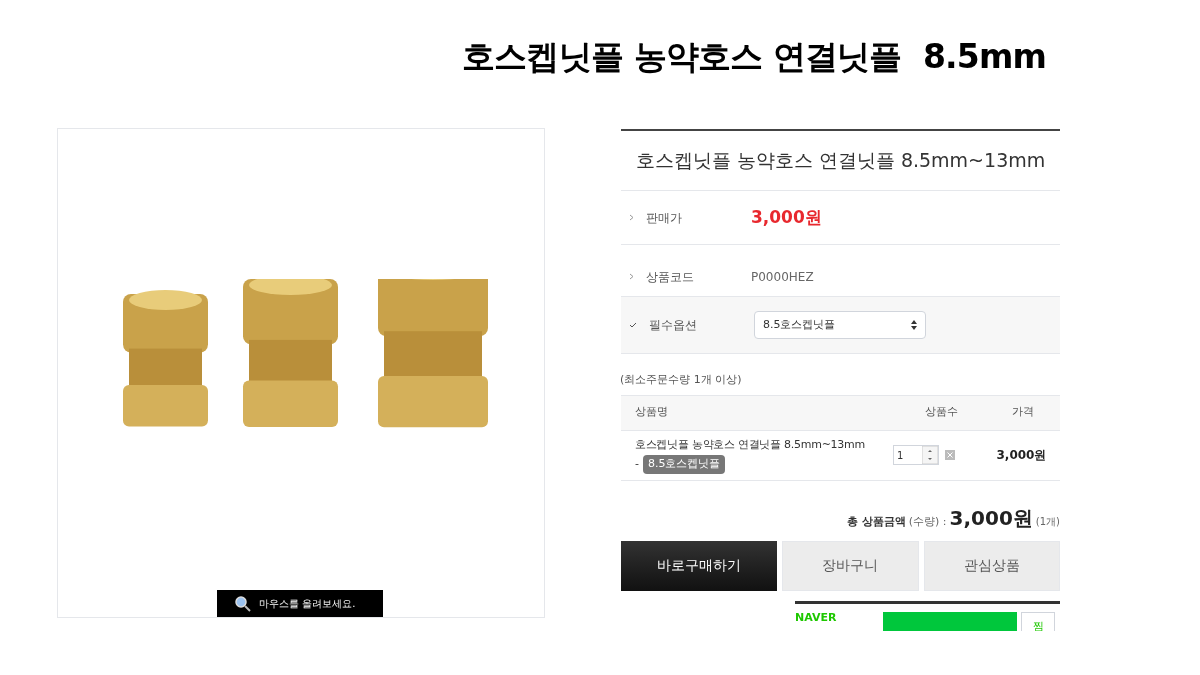 The height and width of the screenshot is (675, 1200). I want to click on check-icon, so click(633, 325).